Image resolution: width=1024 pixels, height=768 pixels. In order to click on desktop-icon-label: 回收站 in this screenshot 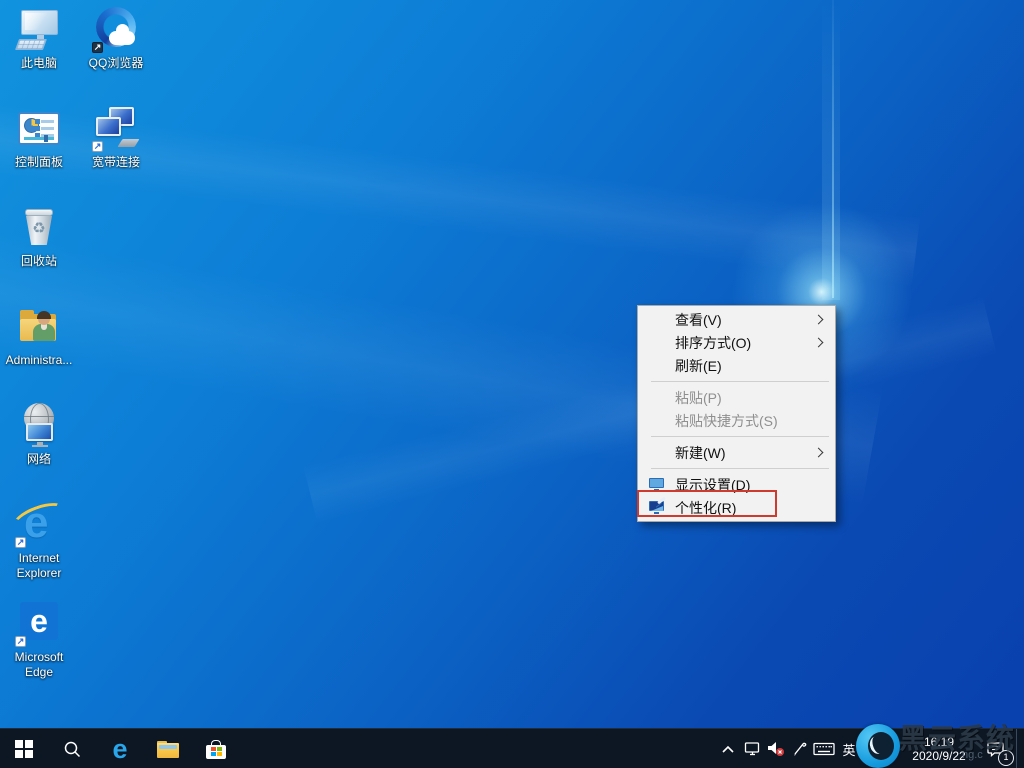, I will do `click(38, 261)`.